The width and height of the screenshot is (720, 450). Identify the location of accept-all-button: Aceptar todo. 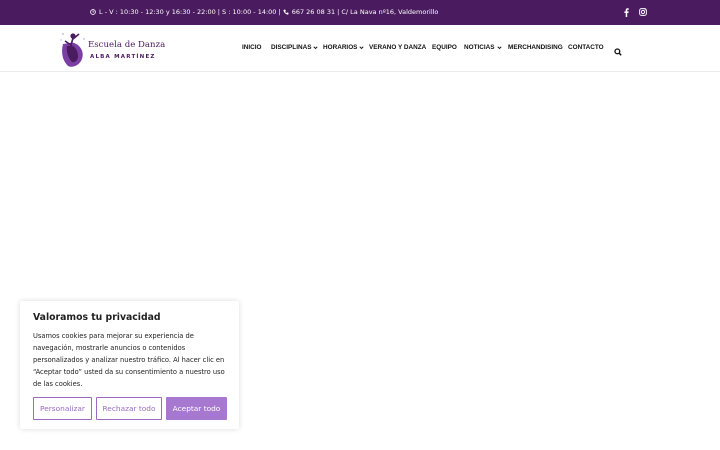
(196, 408).